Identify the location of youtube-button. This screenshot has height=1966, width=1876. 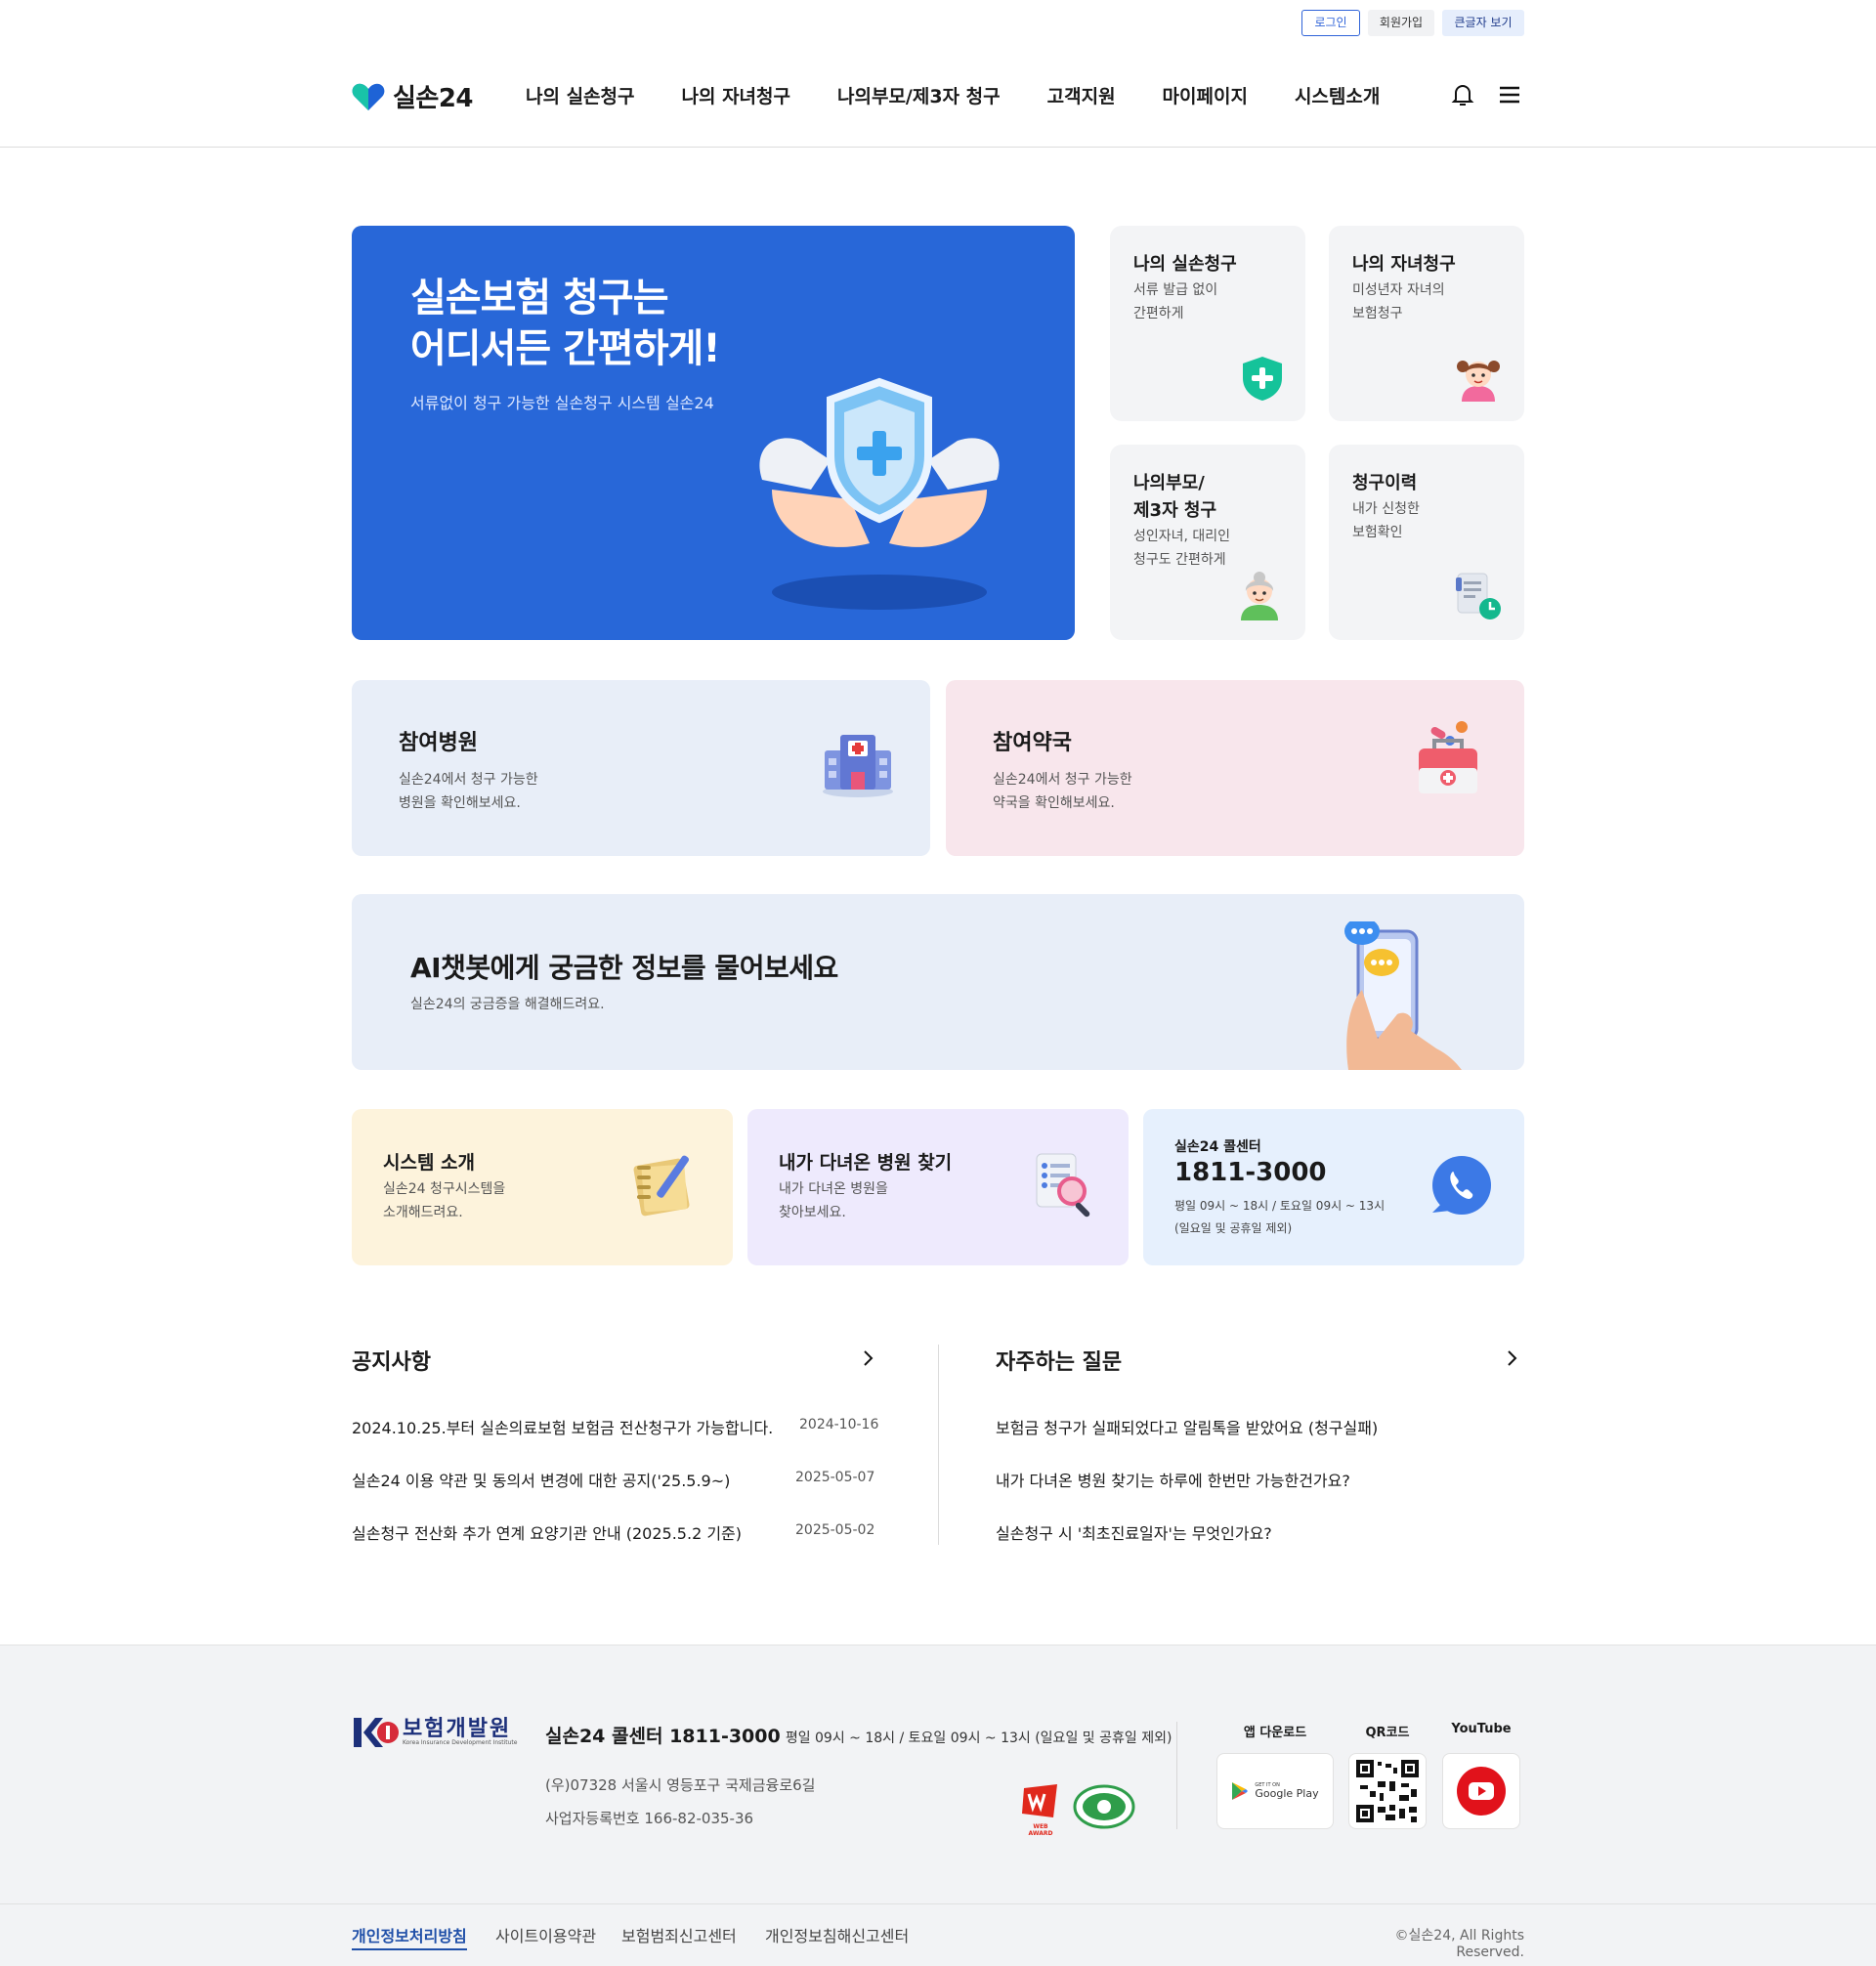
(1481, 1791).